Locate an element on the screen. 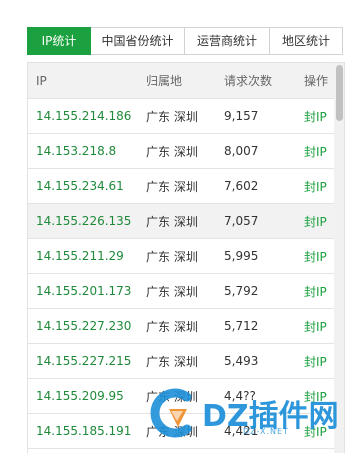  table-row: 14.155.227.230 广东 深圳 5,712 封IP is located at coordinates (186, 326).